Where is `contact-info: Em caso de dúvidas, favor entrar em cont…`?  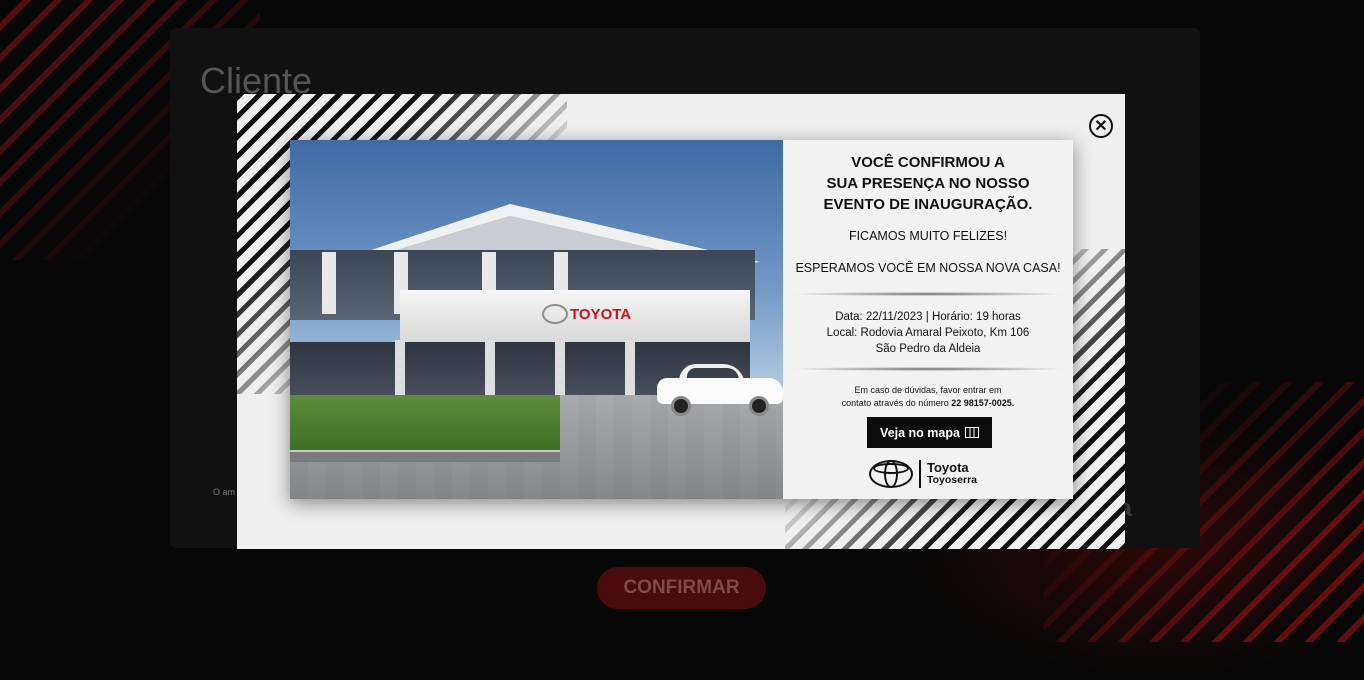 contact-info: Em caso de dúvidas, favor entrar em cont… is located at coordinates (928, 396).